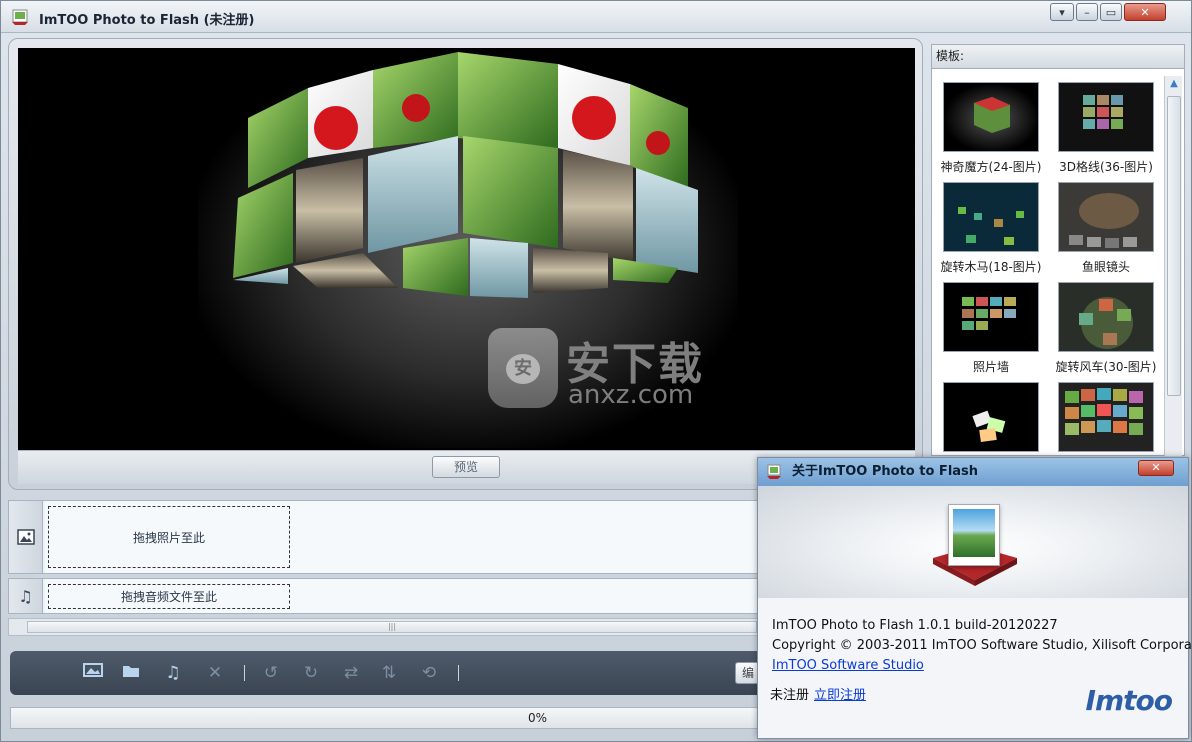 This screenshot has height=742, width=1192. Describe the element at coordinates (1106, 367) in the screenshot. I see `template-label: 旋转风车(30-图片)` at that location.